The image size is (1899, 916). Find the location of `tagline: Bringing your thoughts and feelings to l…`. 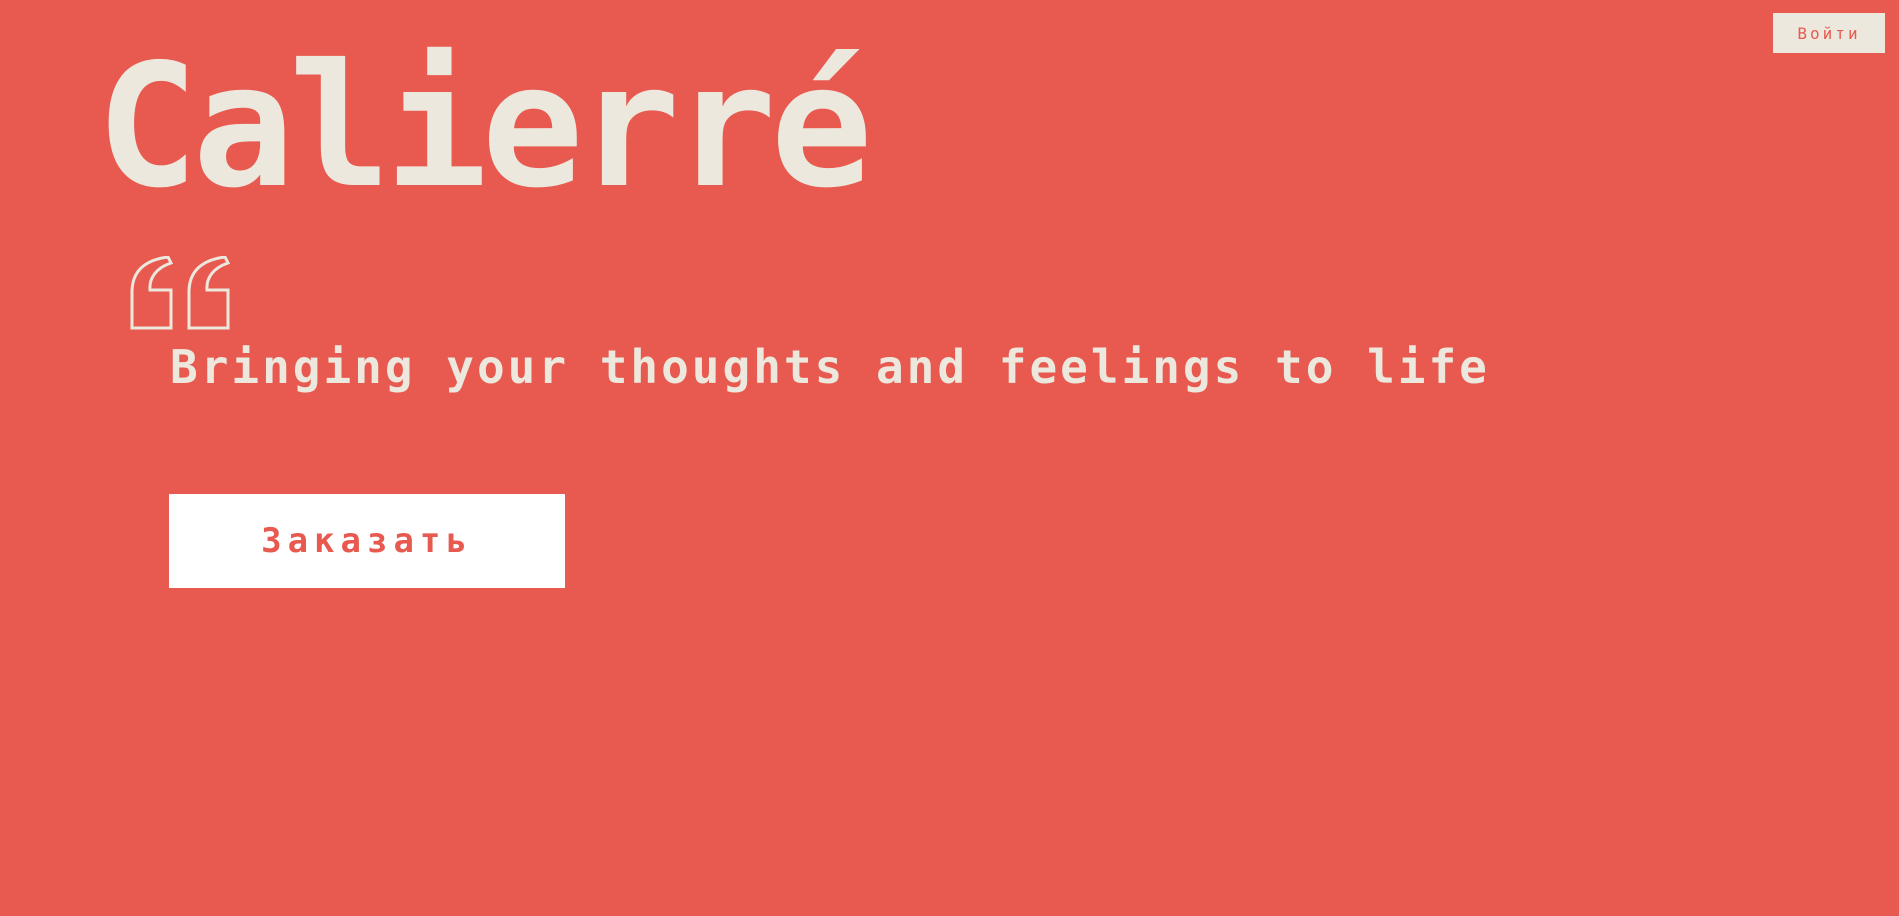

tagline: Bringing your thoughts and feelings to l… is located at coordinates (830, 367).